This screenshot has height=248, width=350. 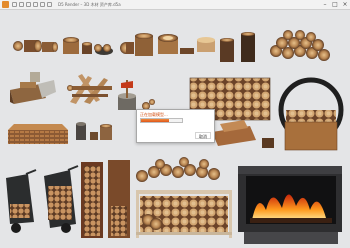 I want to click on save-icon, so click(x=28, y=4).